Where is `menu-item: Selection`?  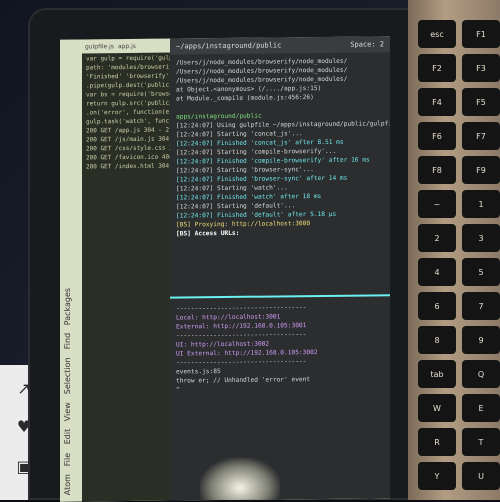 menu-item: Selection is located at coordinates (67, 376).